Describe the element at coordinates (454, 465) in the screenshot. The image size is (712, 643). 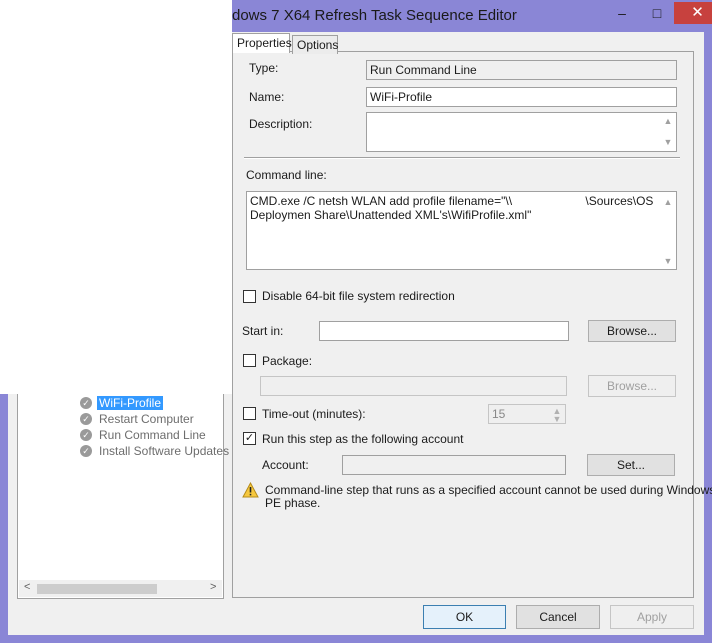
I see `account-field` at that location.